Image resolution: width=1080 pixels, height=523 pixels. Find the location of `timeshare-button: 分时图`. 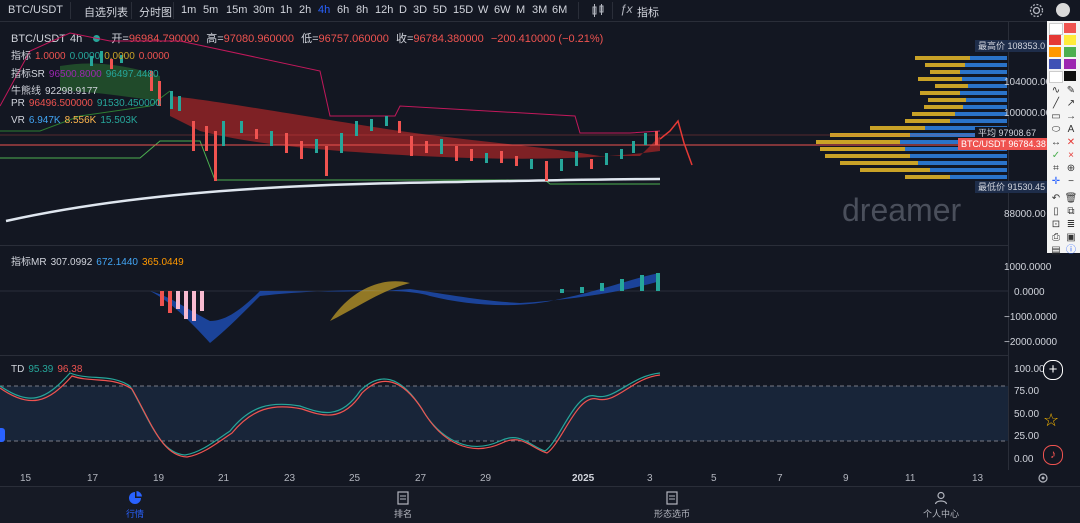

timeshare-button: 分时图 is located at coordinates (155, 12).